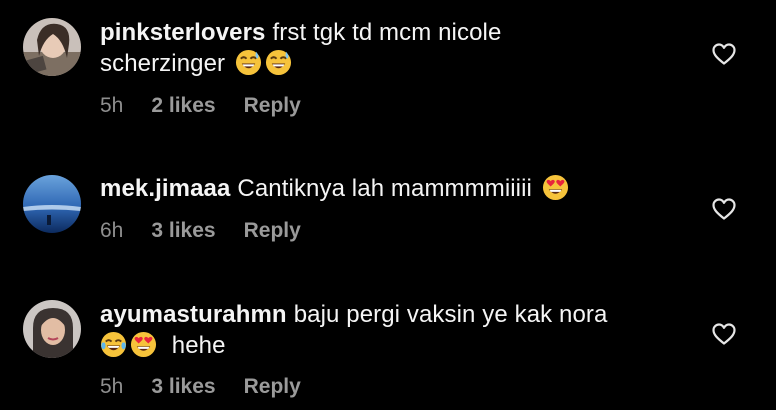  I want to click on comment-message-line2: scherzinger, so click(163, 63).